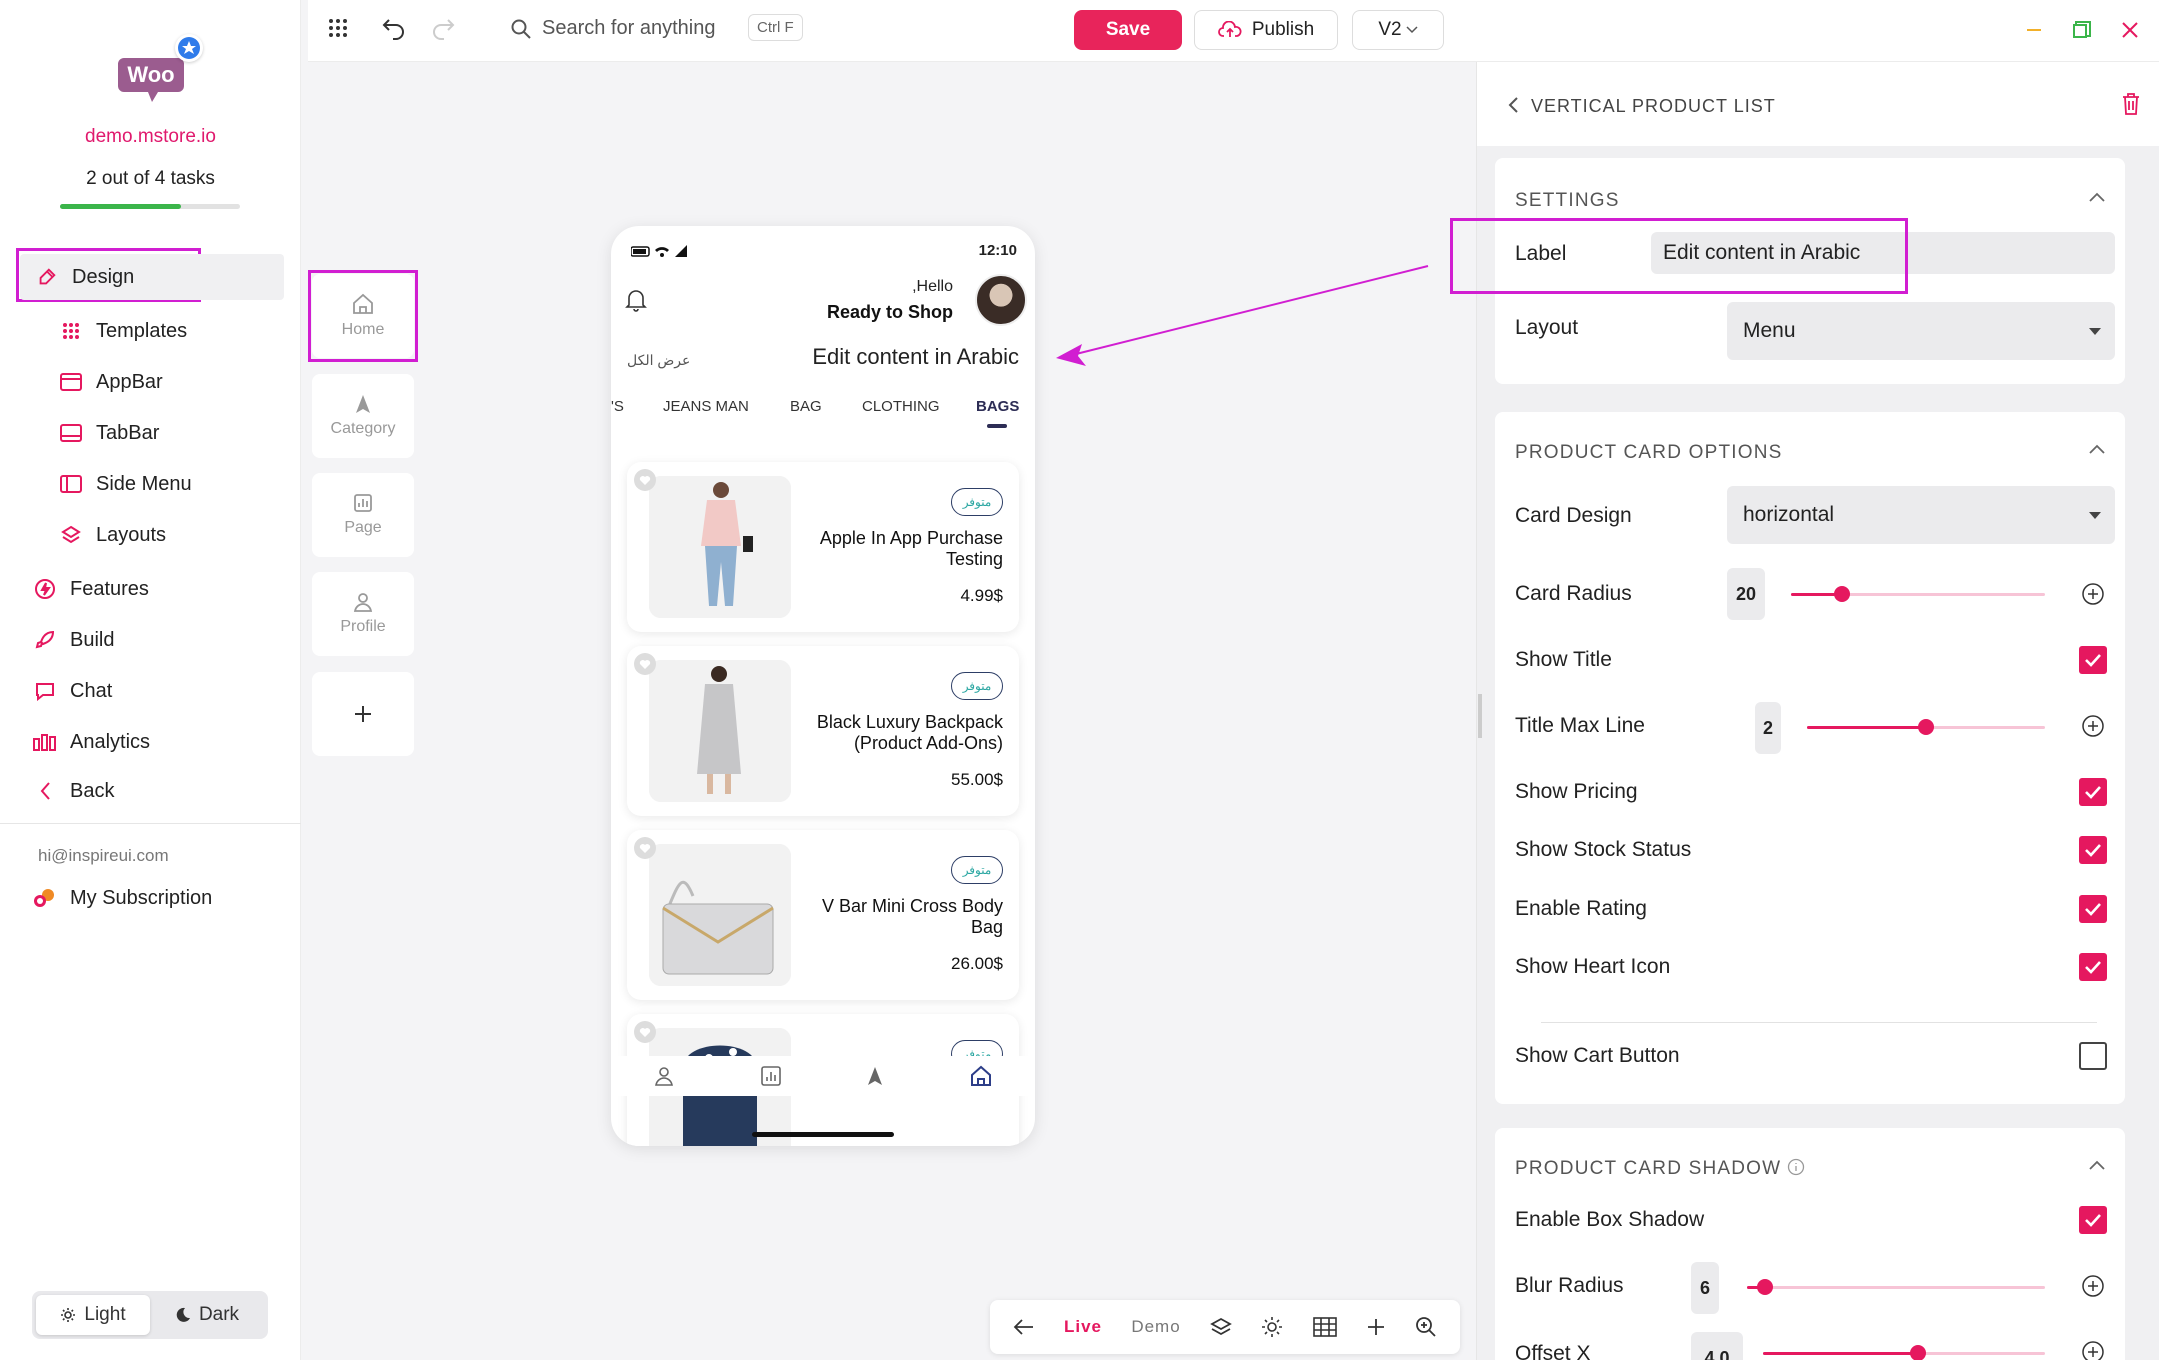  Describe the element at coordinates (1426, 1327) in the screenshot. I see `zoom-in-icon` at that location.